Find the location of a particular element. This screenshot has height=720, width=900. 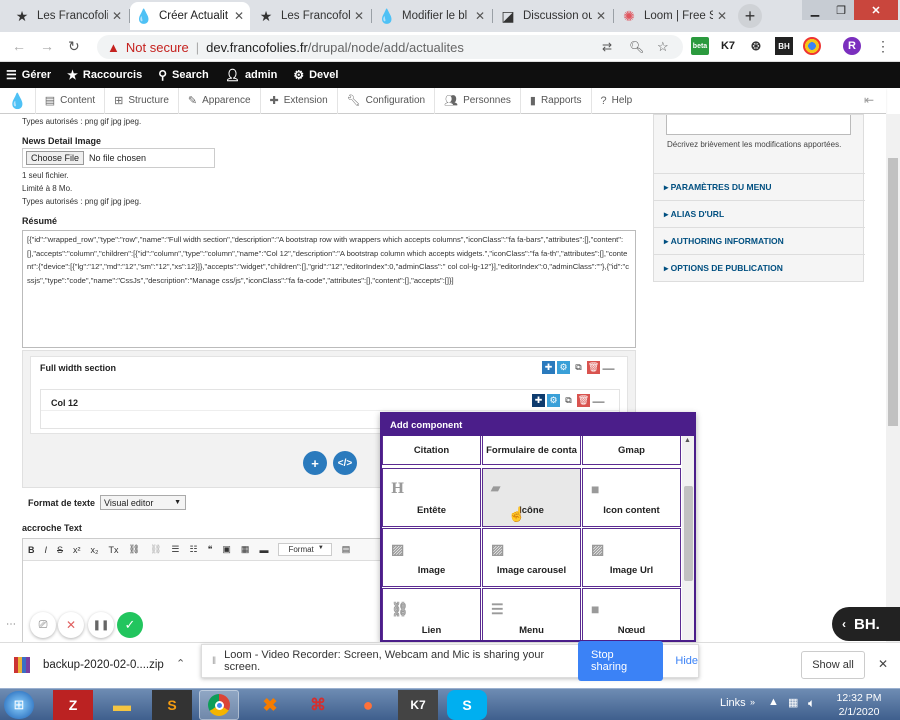

security-label: Not secure is located at coordinates (157, 47).